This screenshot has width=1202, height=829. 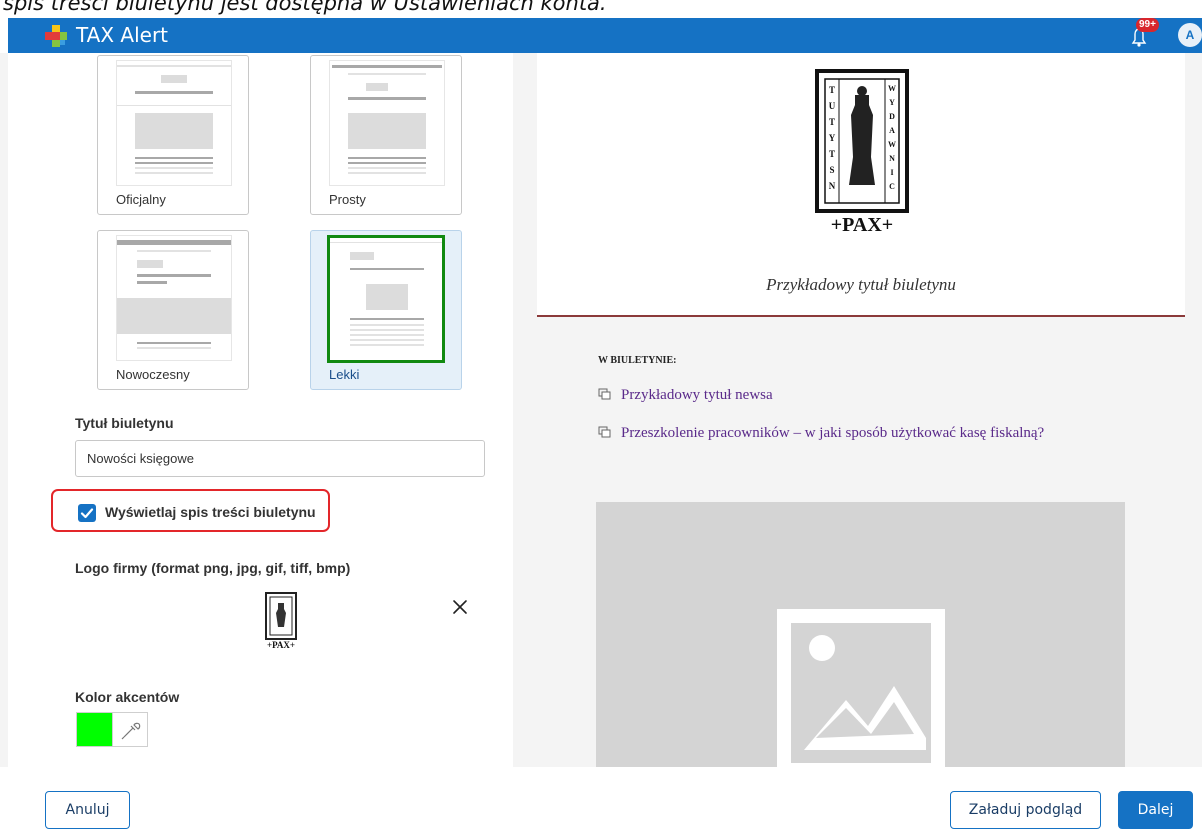 I want to click on svg-text: C, so click(x=892, y=186).